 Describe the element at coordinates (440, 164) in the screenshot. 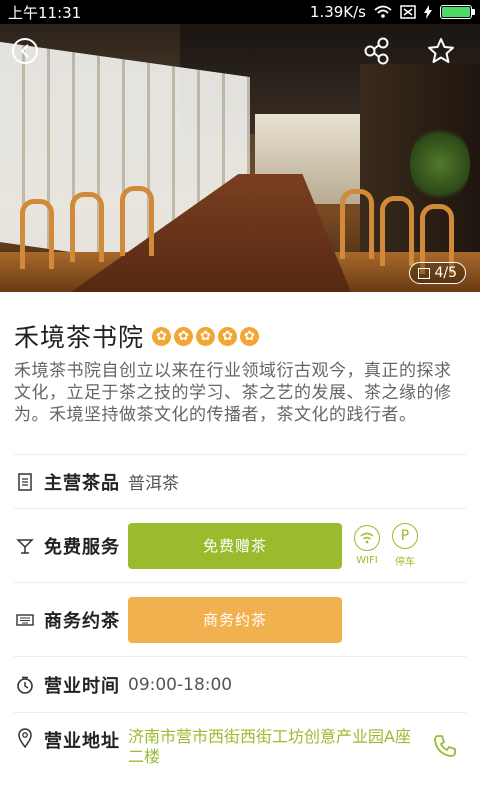

I see `photo-plant` at that location.